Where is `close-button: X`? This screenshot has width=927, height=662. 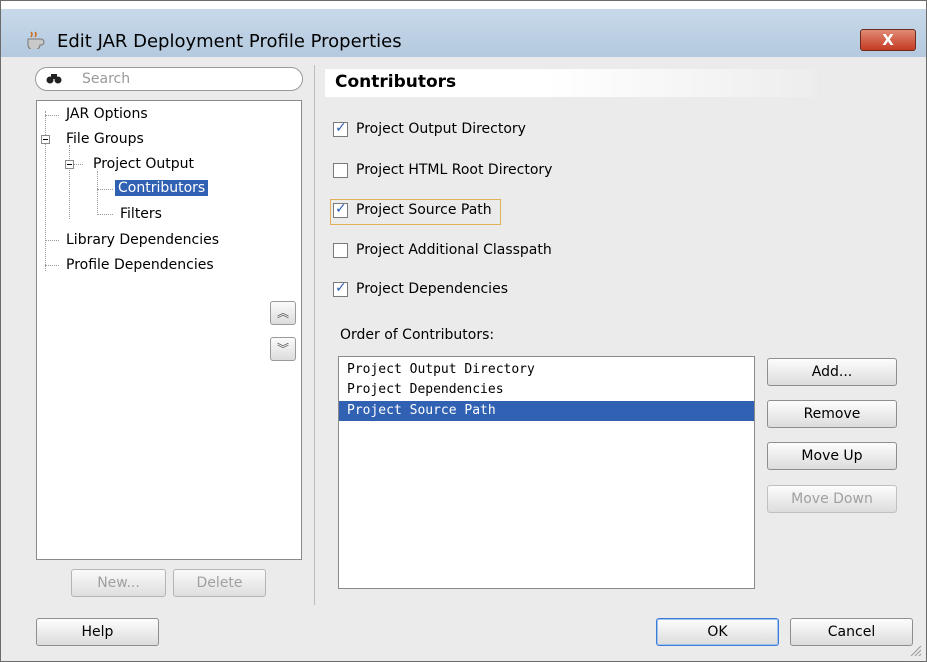 close-button: X is located at coordinates (888, 40).